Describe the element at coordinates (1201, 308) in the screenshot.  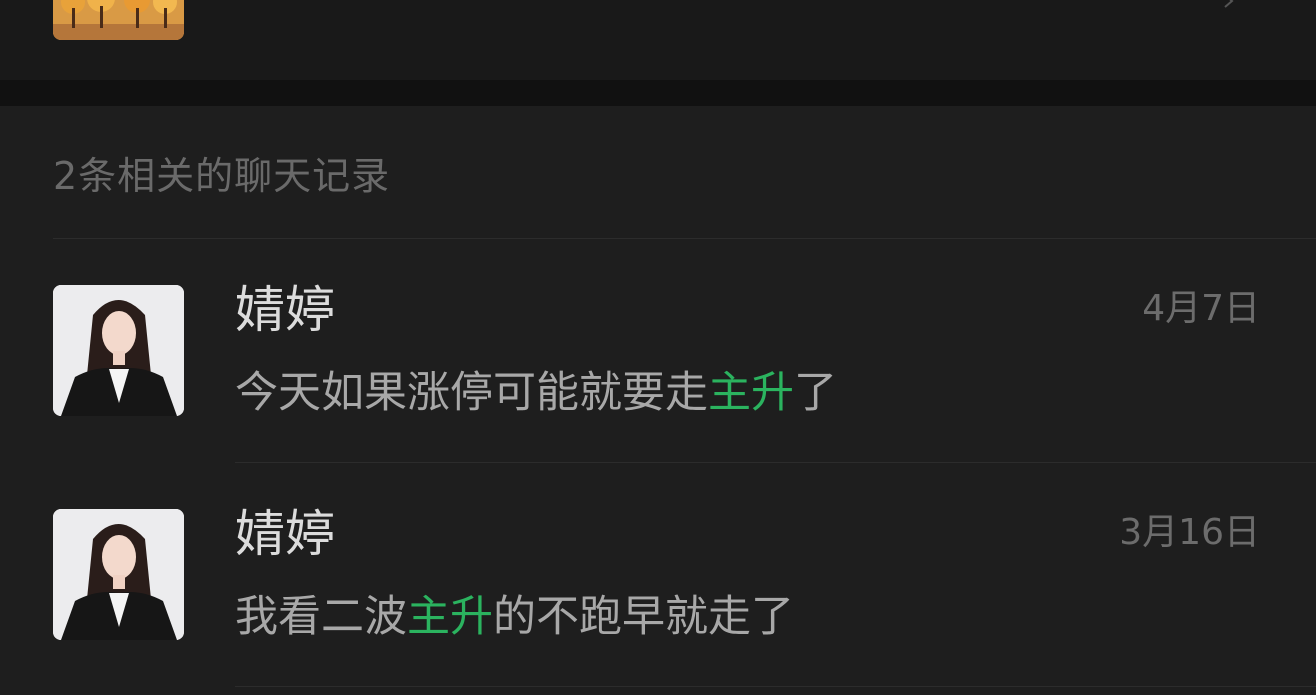
I see `message-date: 4月7日` at that location.